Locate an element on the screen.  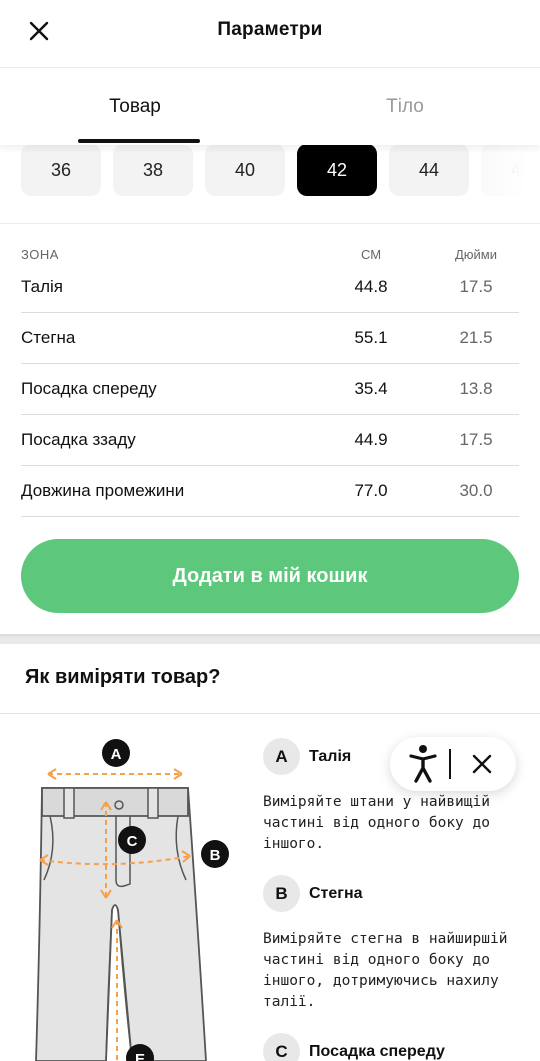
tab-bar: Товар Тіло is located at coordinates (270, 107).